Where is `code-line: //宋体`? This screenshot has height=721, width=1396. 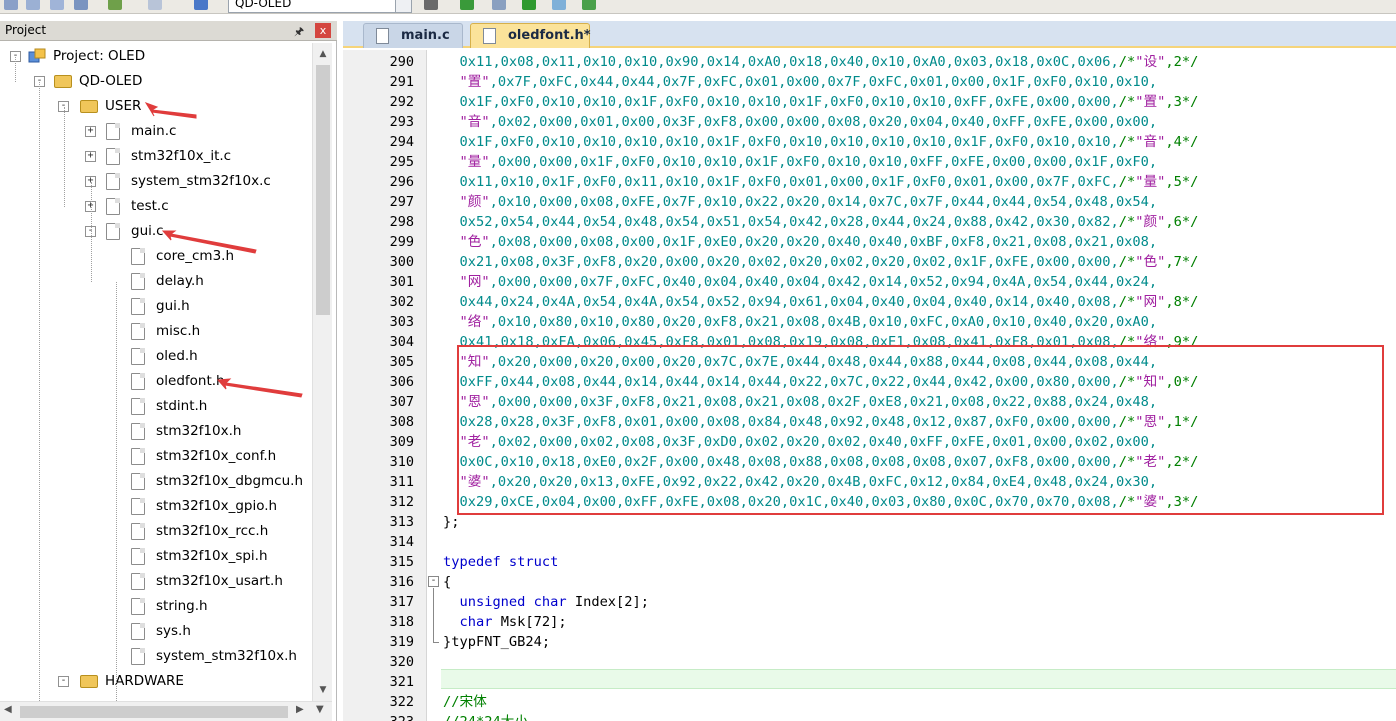 code-line: //宋体 is located at coordinates (465, 702).